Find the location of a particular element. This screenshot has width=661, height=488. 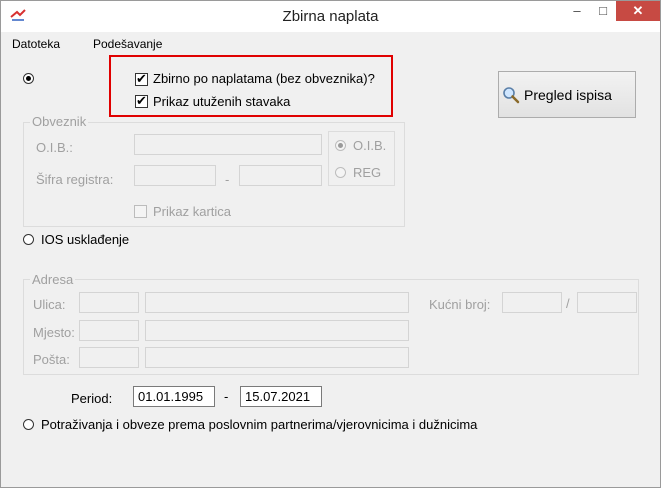

pregled-ispisa-button: Pregled ispisa is located at coordinates (567, 94).